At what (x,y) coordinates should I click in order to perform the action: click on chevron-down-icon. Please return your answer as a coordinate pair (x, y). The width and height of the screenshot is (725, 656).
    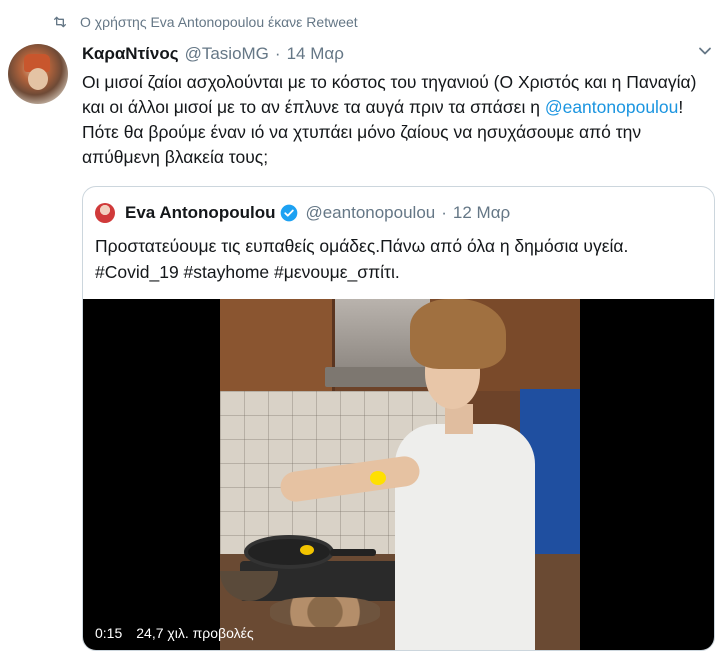
    Looking at the image, I should click on (705, 51).